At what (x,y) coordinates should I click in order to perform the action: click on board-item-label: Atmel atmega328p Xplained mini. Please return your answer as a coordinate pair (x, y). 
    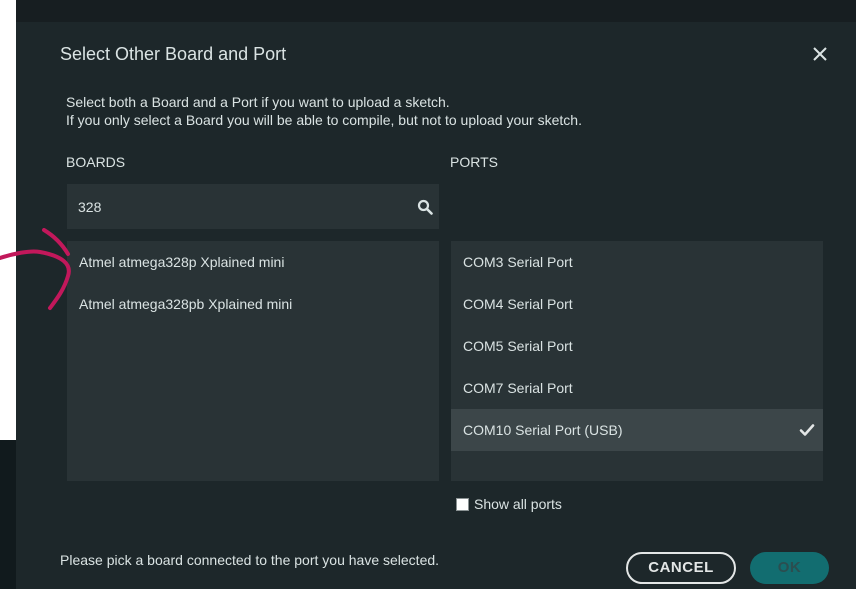
    Looking at the image, I should click on (182, 262).